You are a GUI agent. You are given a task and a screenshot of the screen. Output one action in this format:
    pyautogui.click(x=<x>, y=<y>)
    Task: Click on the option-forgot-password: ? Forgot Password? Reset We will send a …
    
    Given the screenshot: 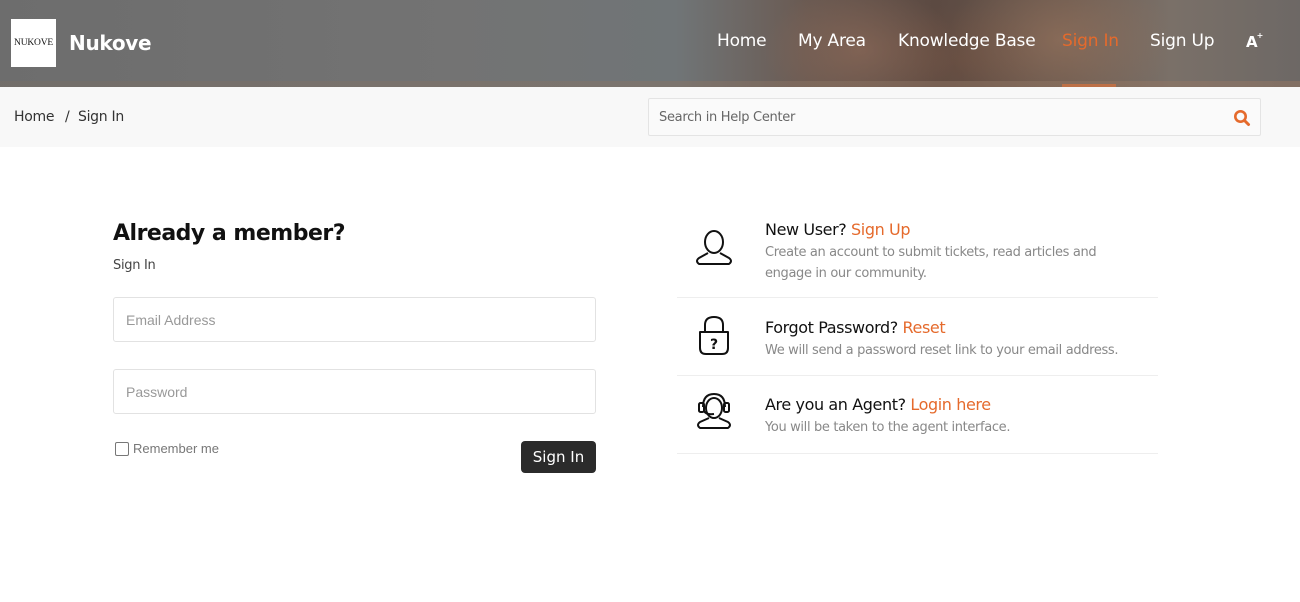 What is the action you would take?
    pyautogui.click(x=917, y=337)
    